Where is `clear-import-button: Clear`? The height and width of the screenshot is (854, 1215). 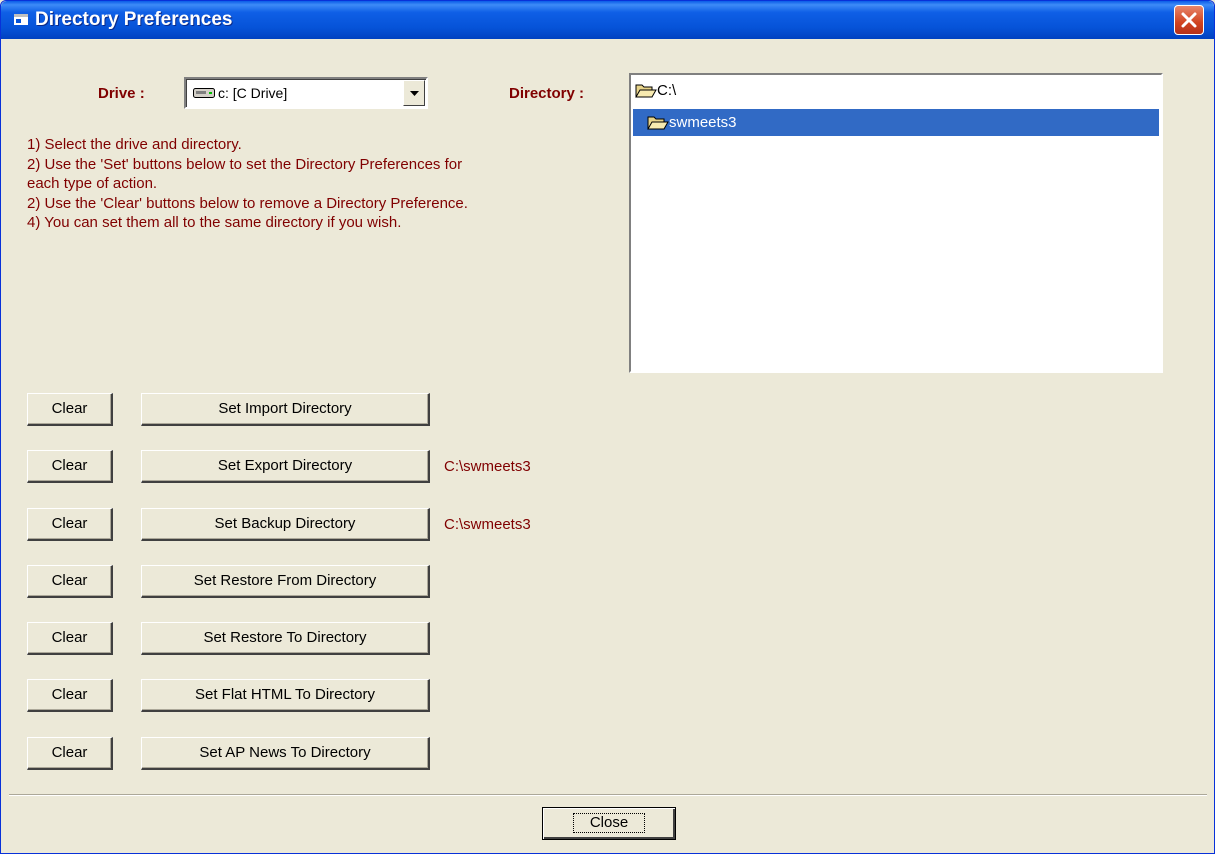 clear-import-button: Clear is located at coordinates (70, 409).